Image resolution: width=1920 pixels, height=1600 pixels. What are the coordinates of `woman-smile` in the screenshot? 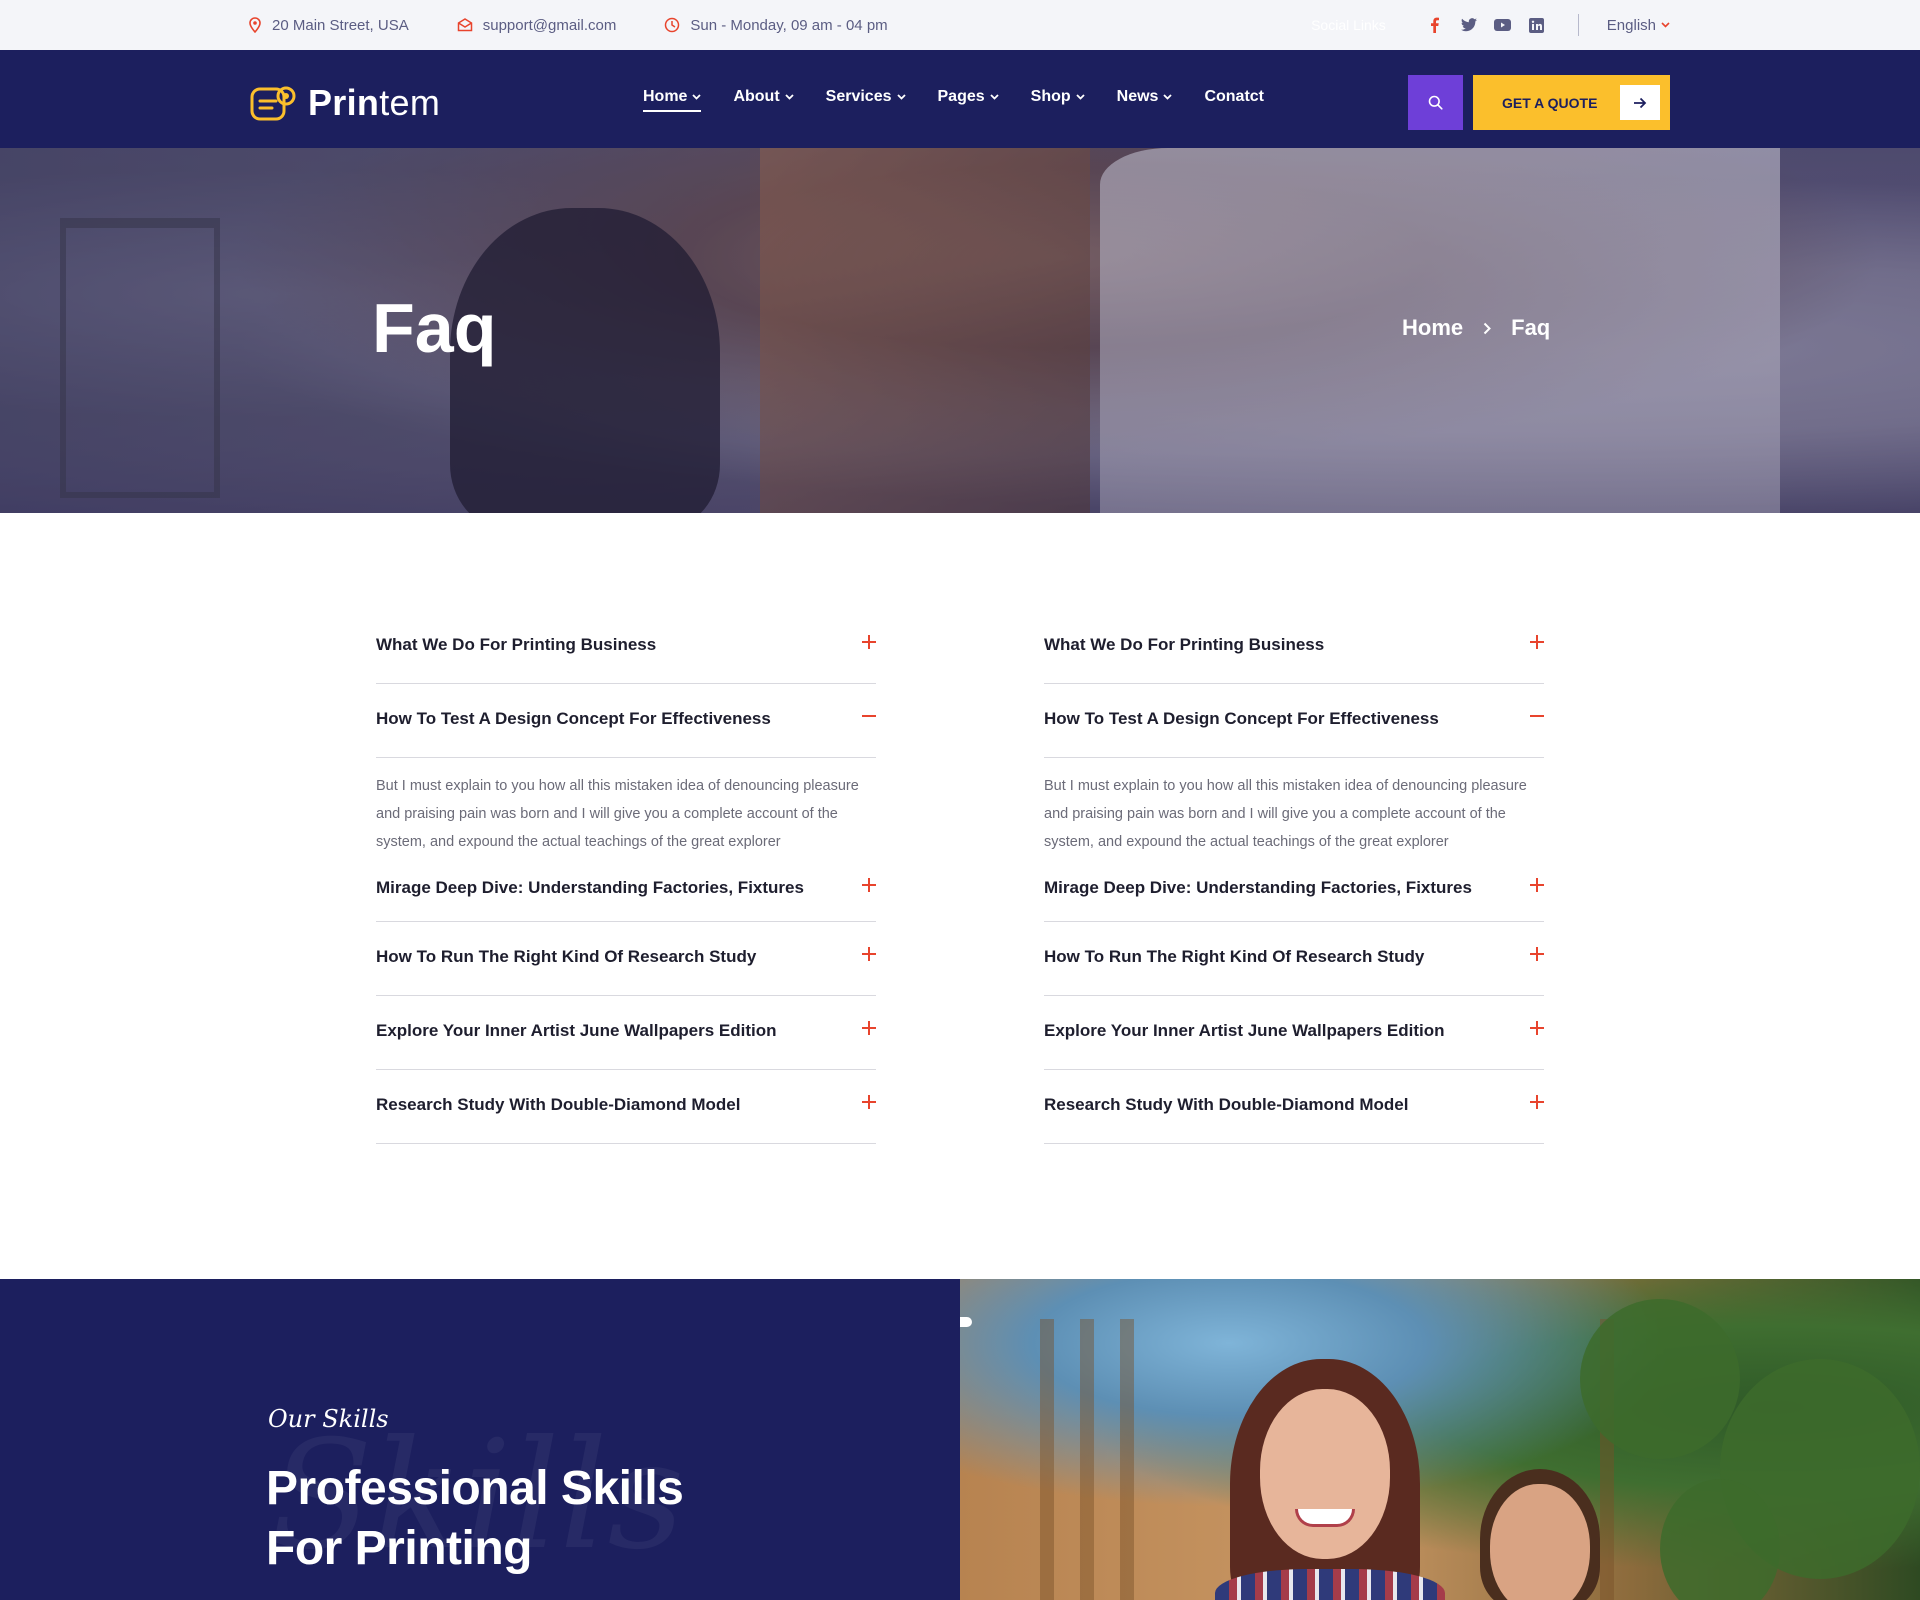 It's located at (1325, 1518).